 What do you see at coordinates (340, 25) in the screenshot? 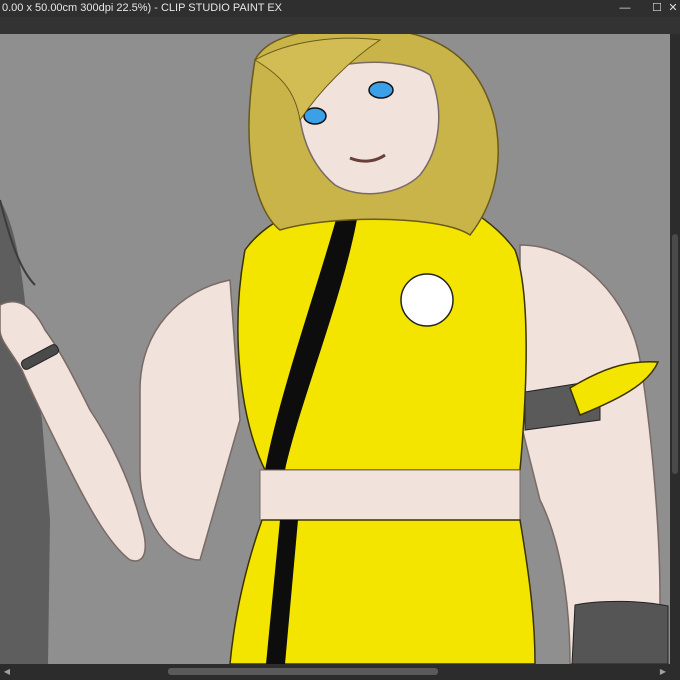
I see `canvas-top-border` at bounding box center [340, 25].